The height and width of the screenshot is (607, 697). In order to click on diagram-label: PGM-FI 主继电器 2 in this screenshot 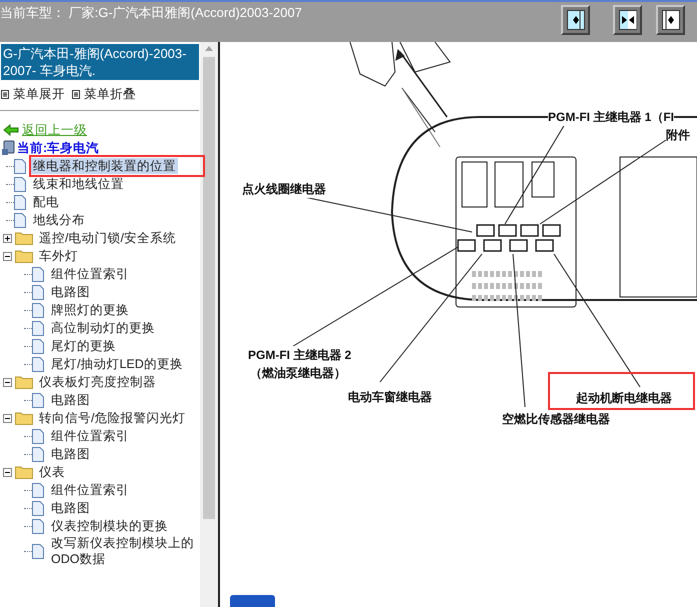, I will do `click(300, 355)`.